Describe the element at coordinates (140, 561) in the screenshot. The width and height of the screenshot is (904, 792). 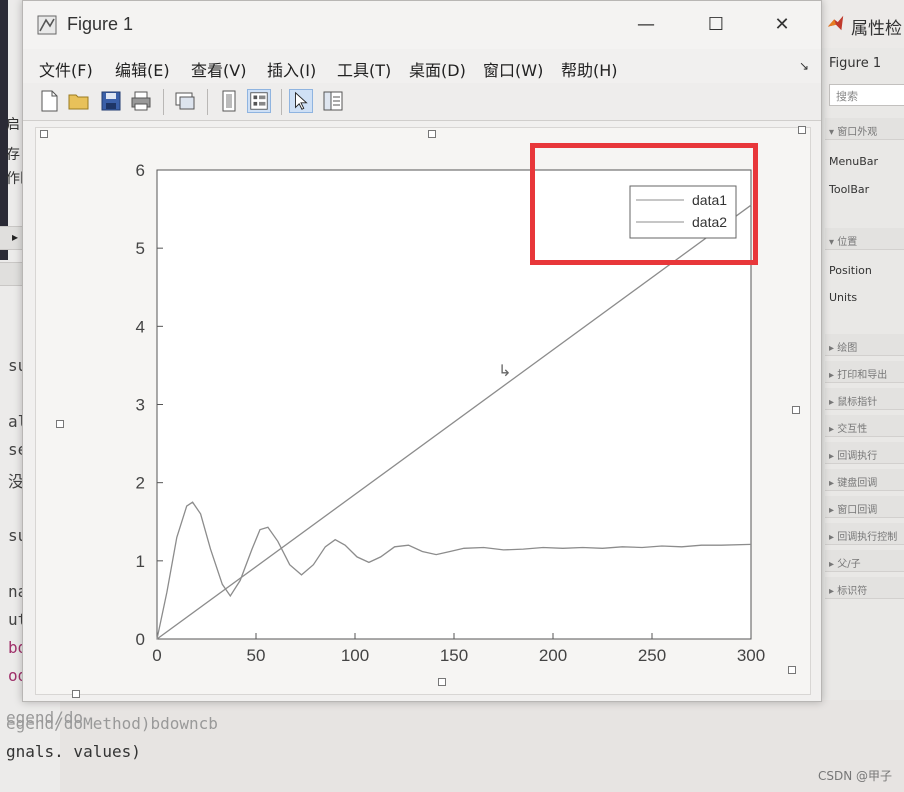
I see `y-tick-label: 1` at that location.